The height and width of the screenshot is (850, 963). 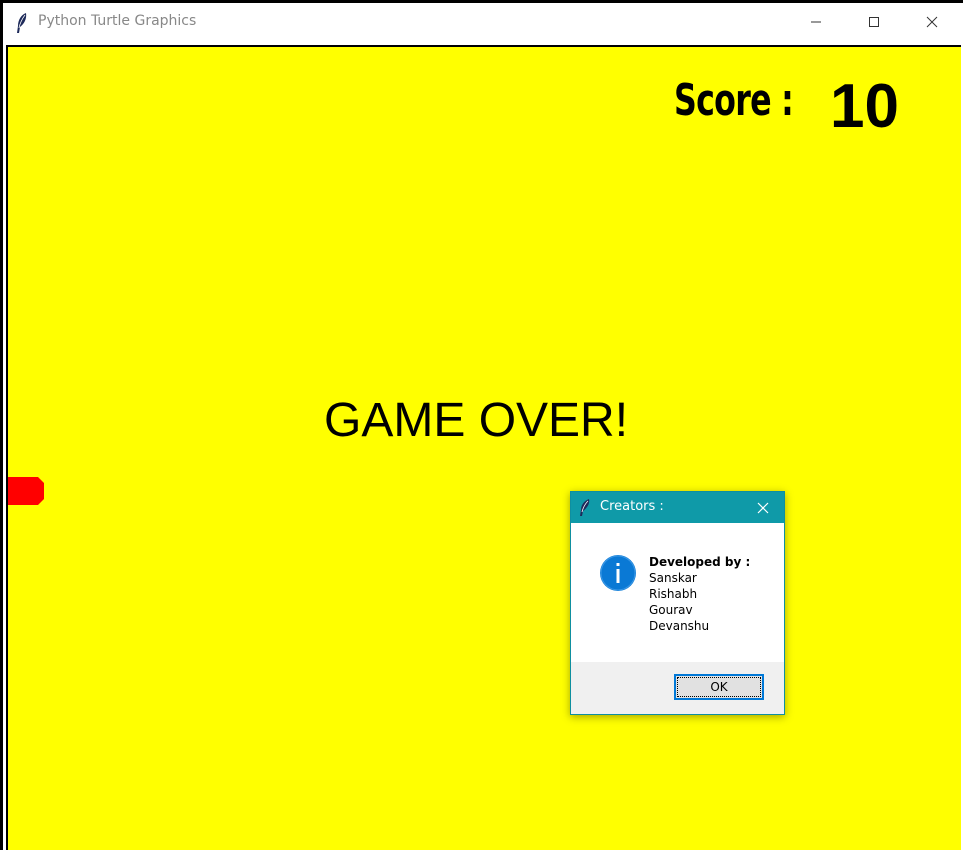 I want to click on snake-head, so click(x=27, y=491).